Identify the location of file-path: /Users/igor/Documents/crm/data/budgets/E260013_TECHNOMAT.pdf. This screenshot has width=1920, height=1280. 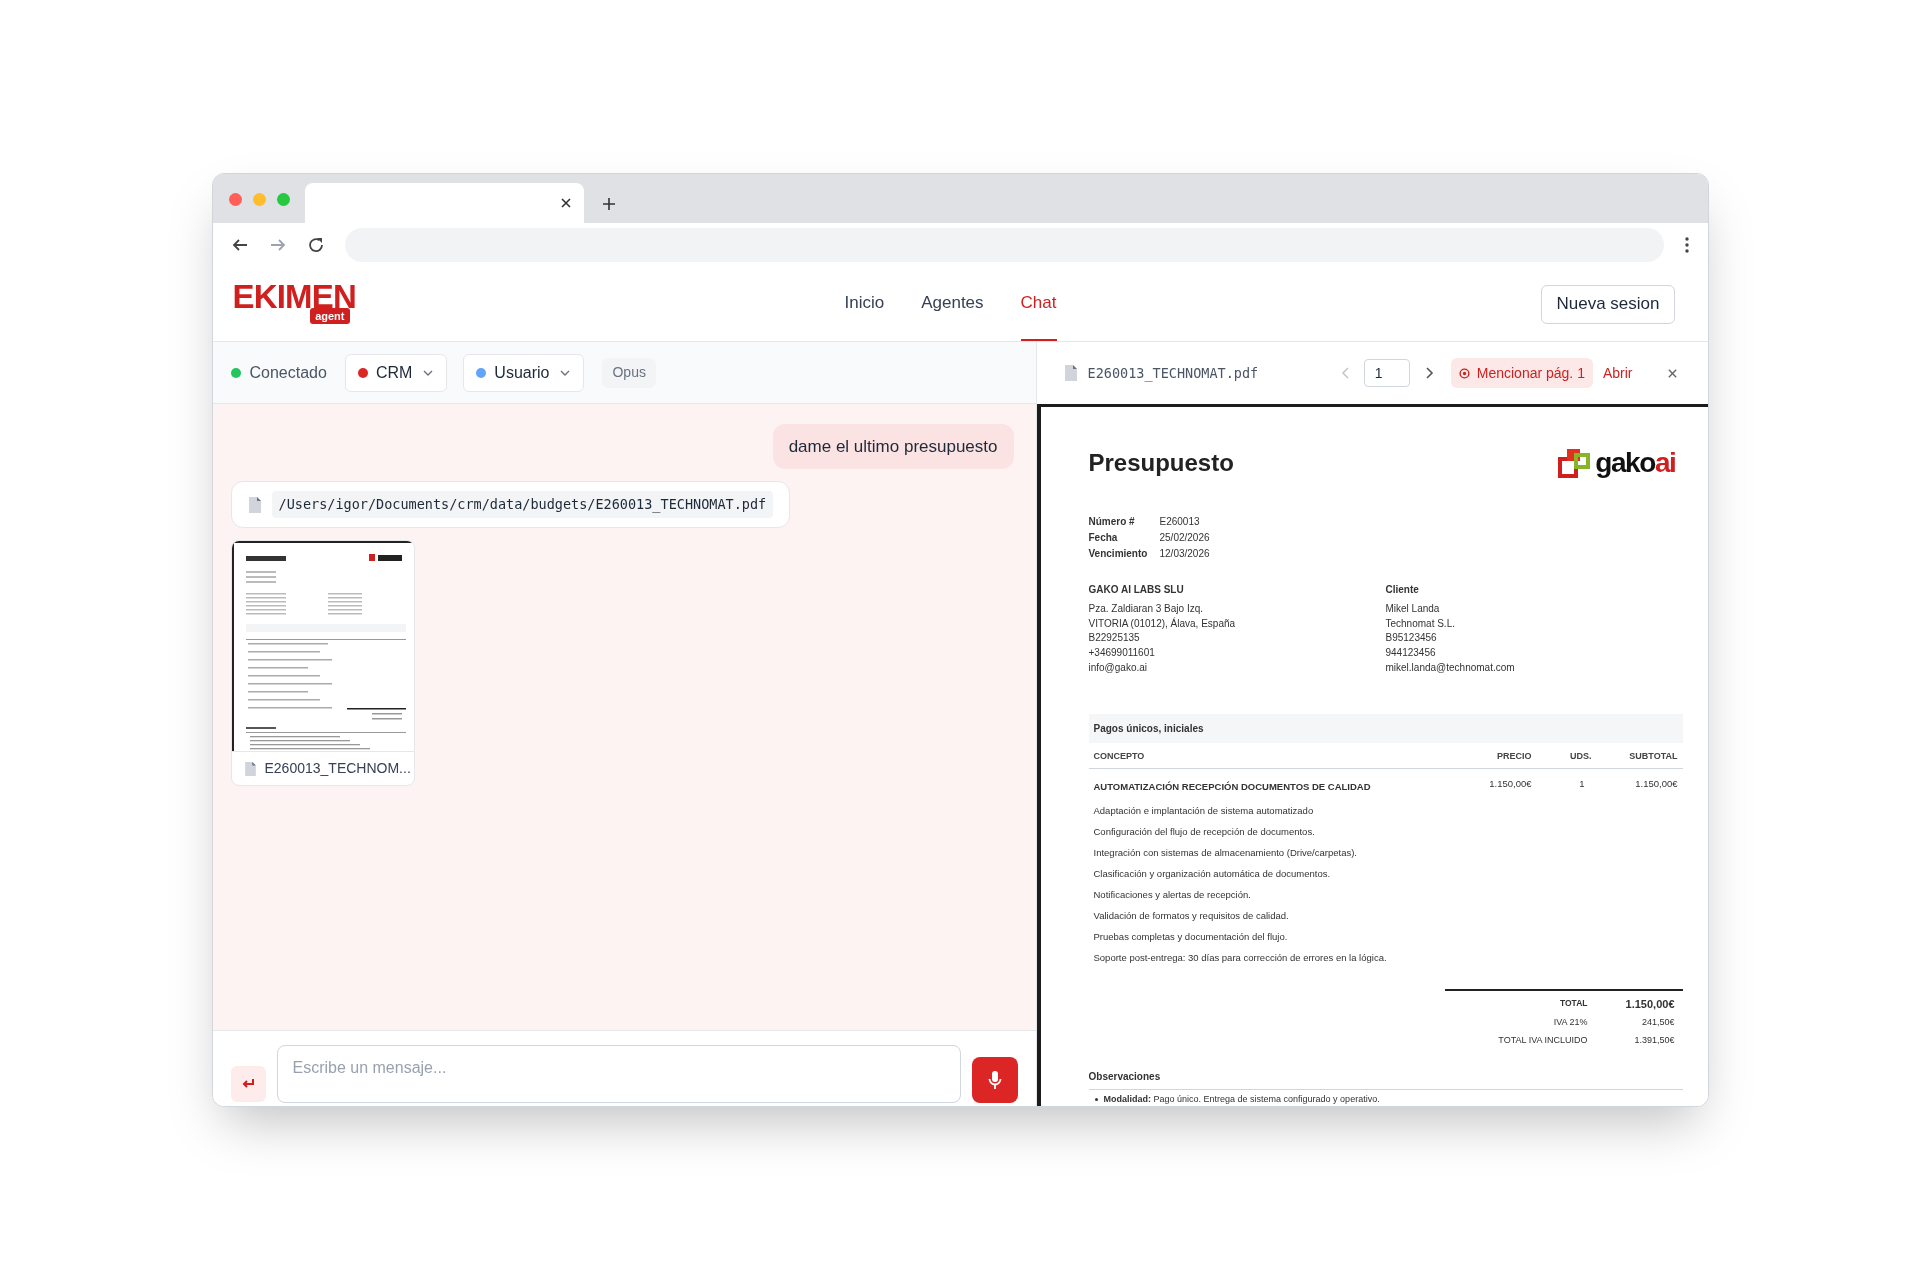
(522, 504).